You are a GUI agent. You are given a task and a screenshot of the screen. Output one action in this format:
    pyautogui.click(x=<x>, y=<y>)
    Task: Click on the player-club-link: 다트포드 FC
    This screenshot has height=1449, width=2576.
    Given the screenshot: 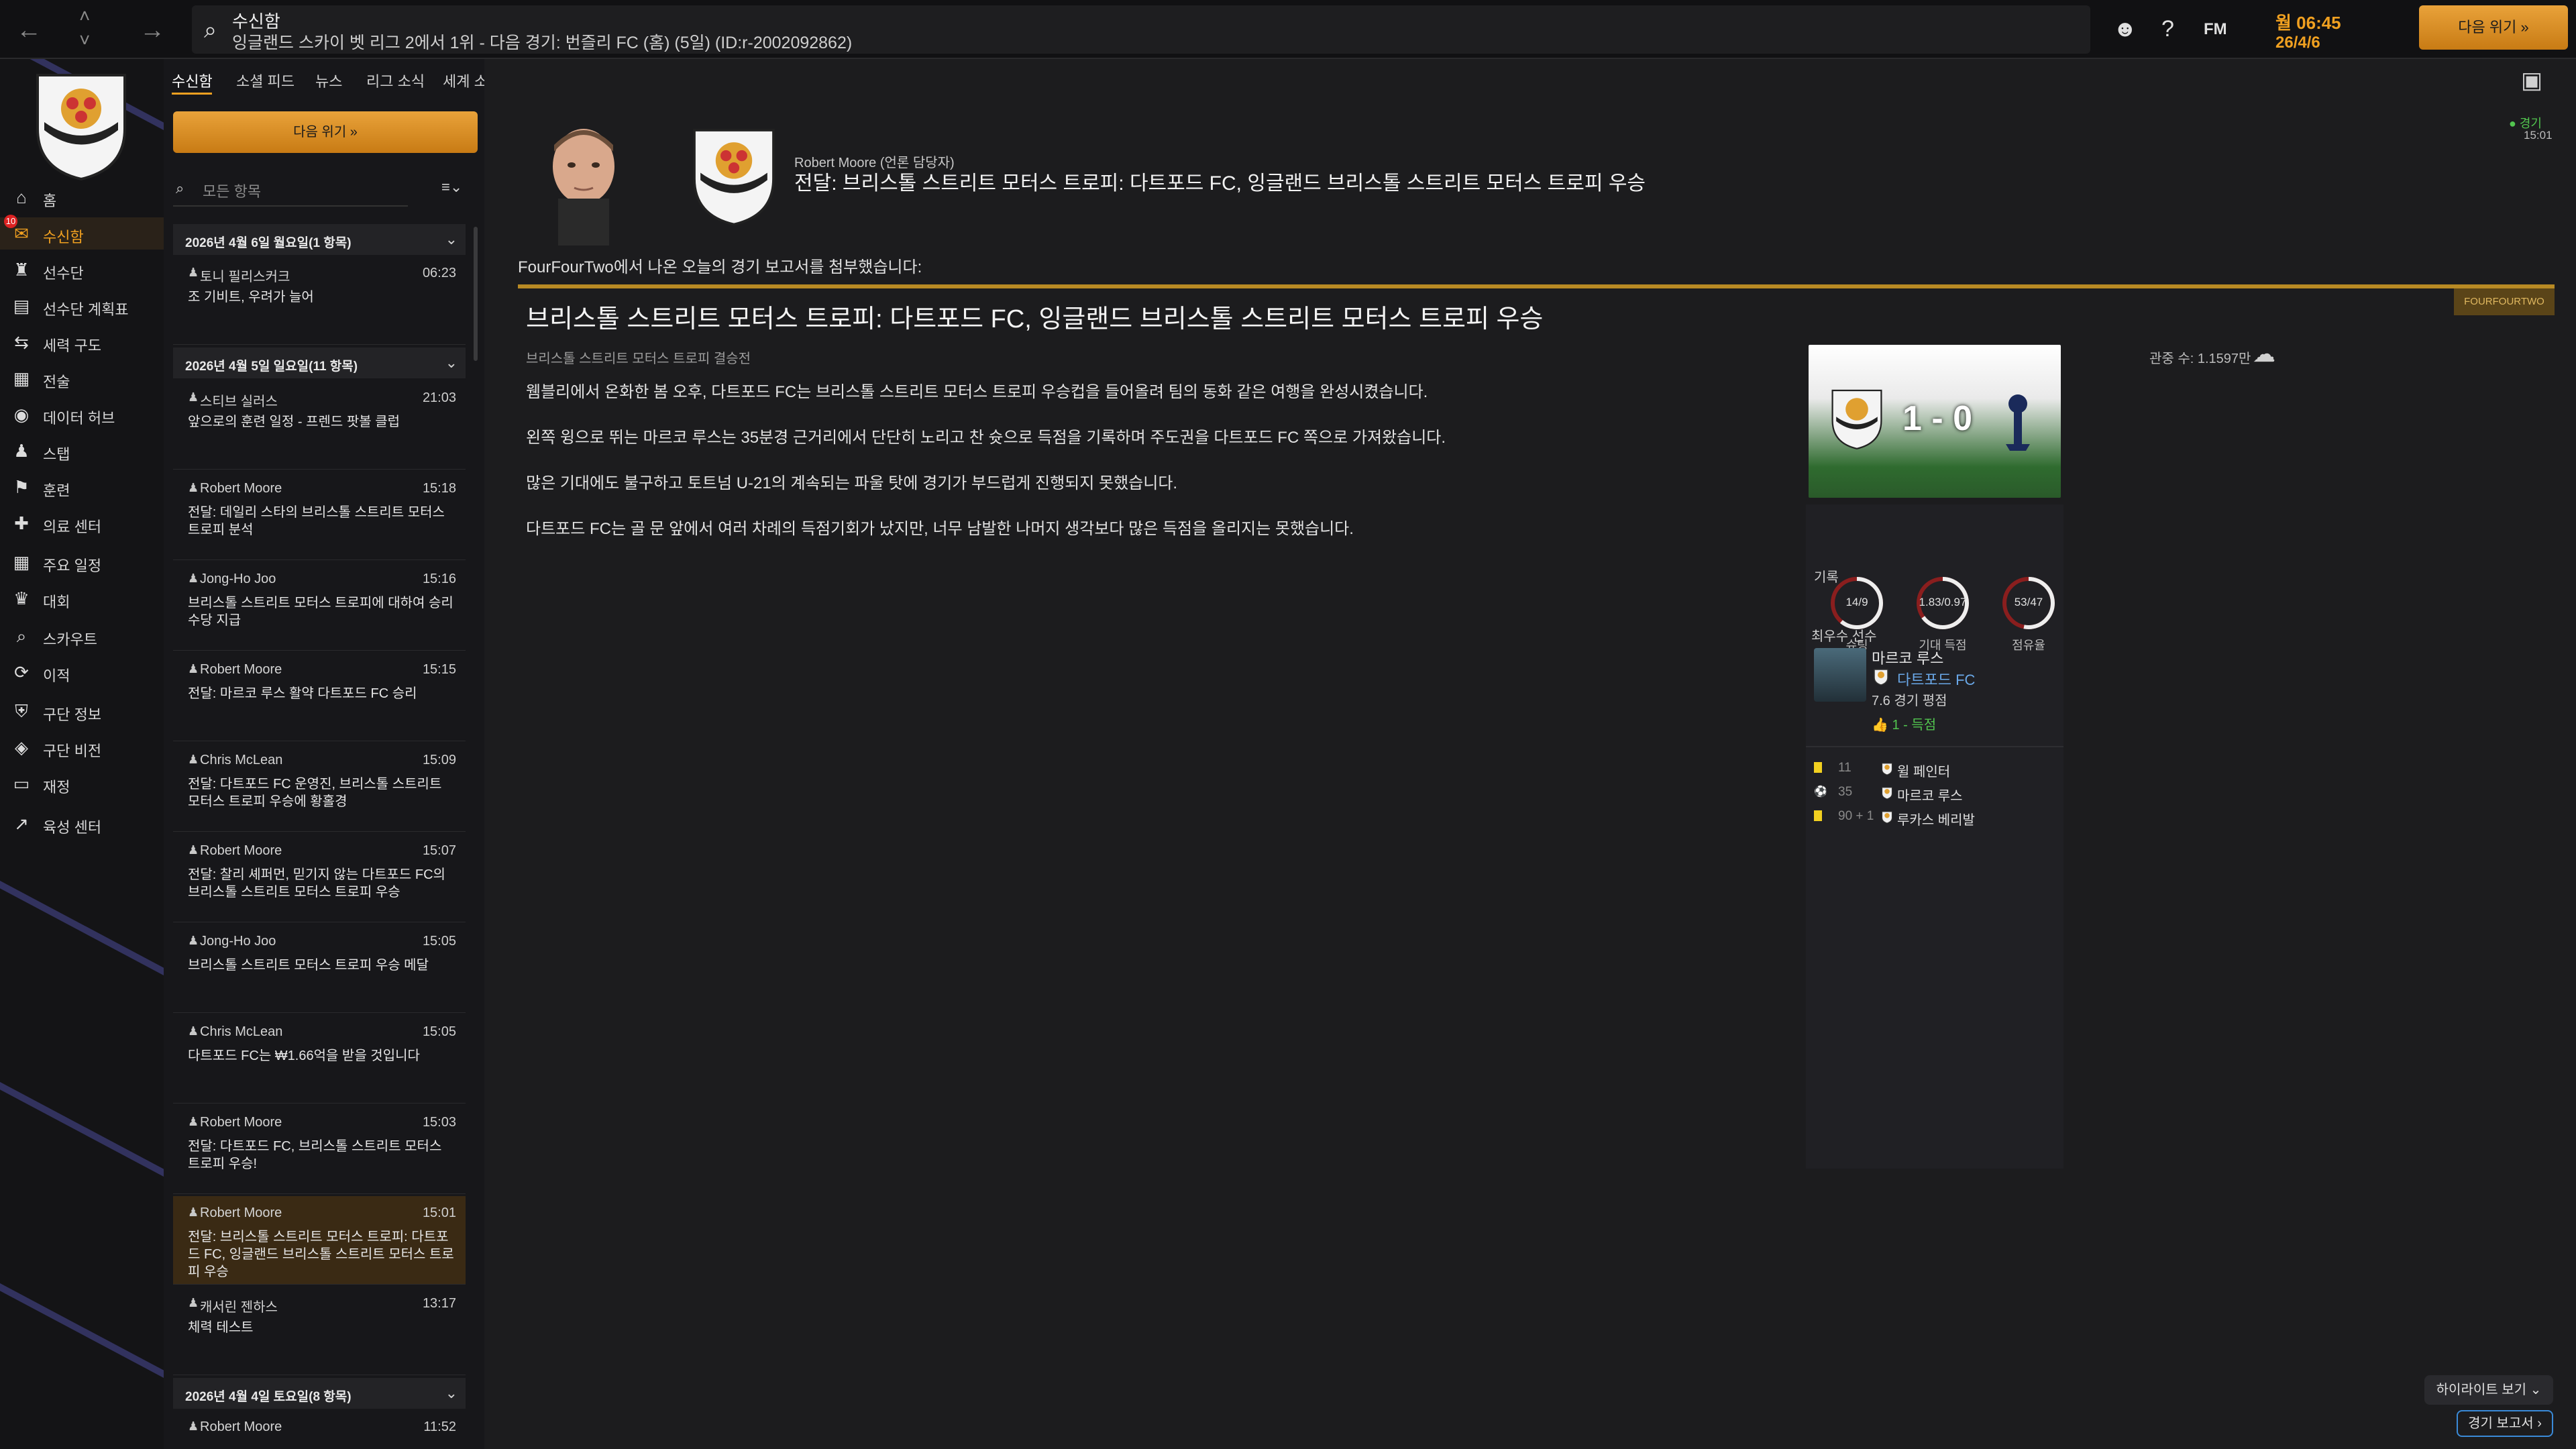 What is the action you would take?
    pyautogui.click(x=1936, y=679)
    